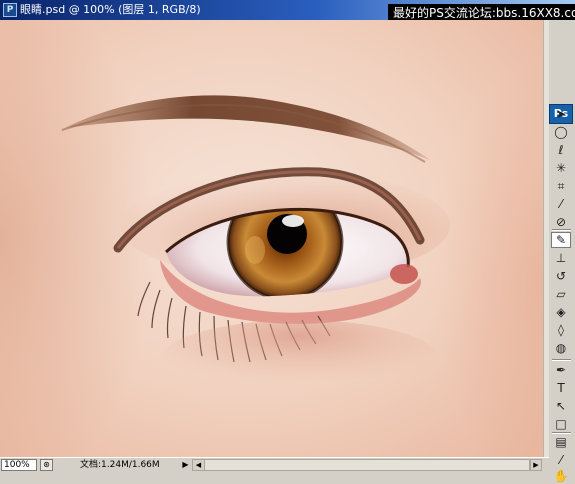 The image size is (575, 484). I want to click on magic-wand-tool: ✳, so click(561, 168).